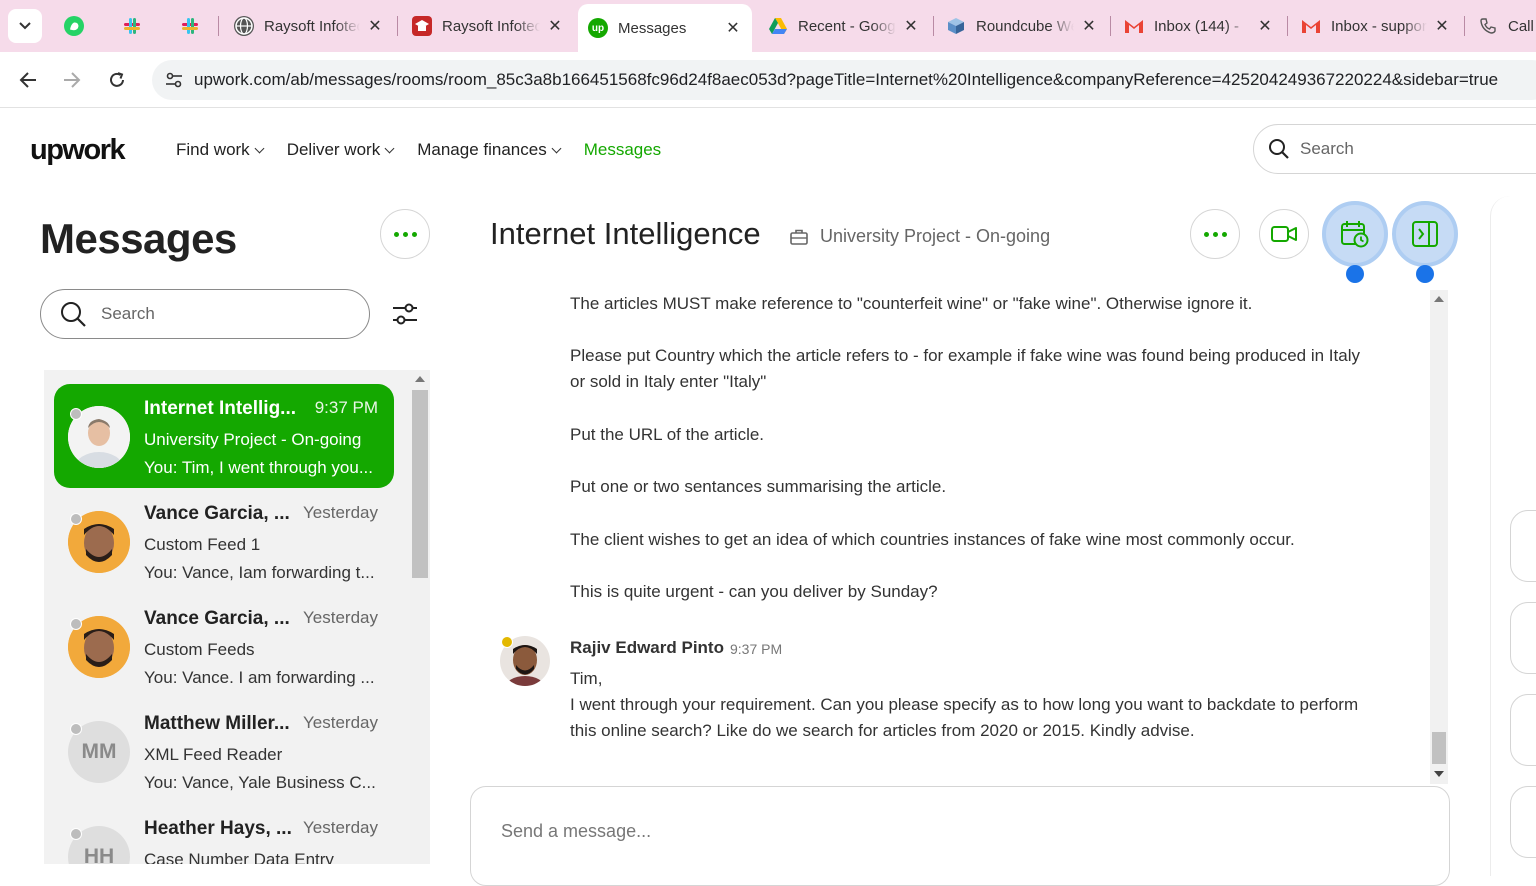  Describe the element at coordinates (218, 26) in the screenshot. I see `tab-separator` at that location.